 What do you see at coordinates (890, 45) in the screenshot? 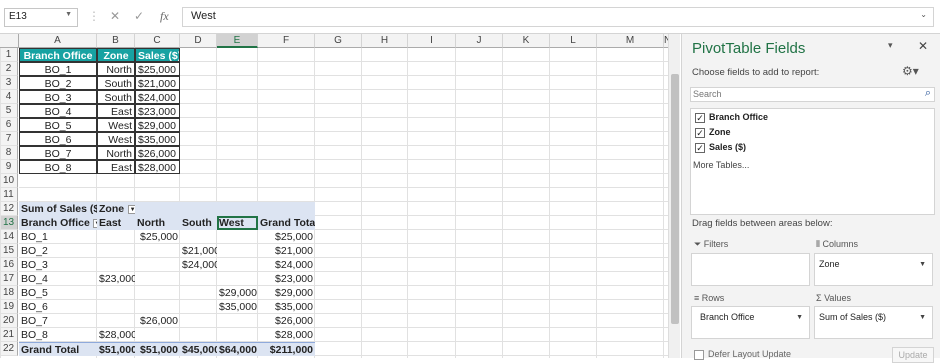
I see `pane-options-chevron-icon: ▾` at bounding box center [890, 45].